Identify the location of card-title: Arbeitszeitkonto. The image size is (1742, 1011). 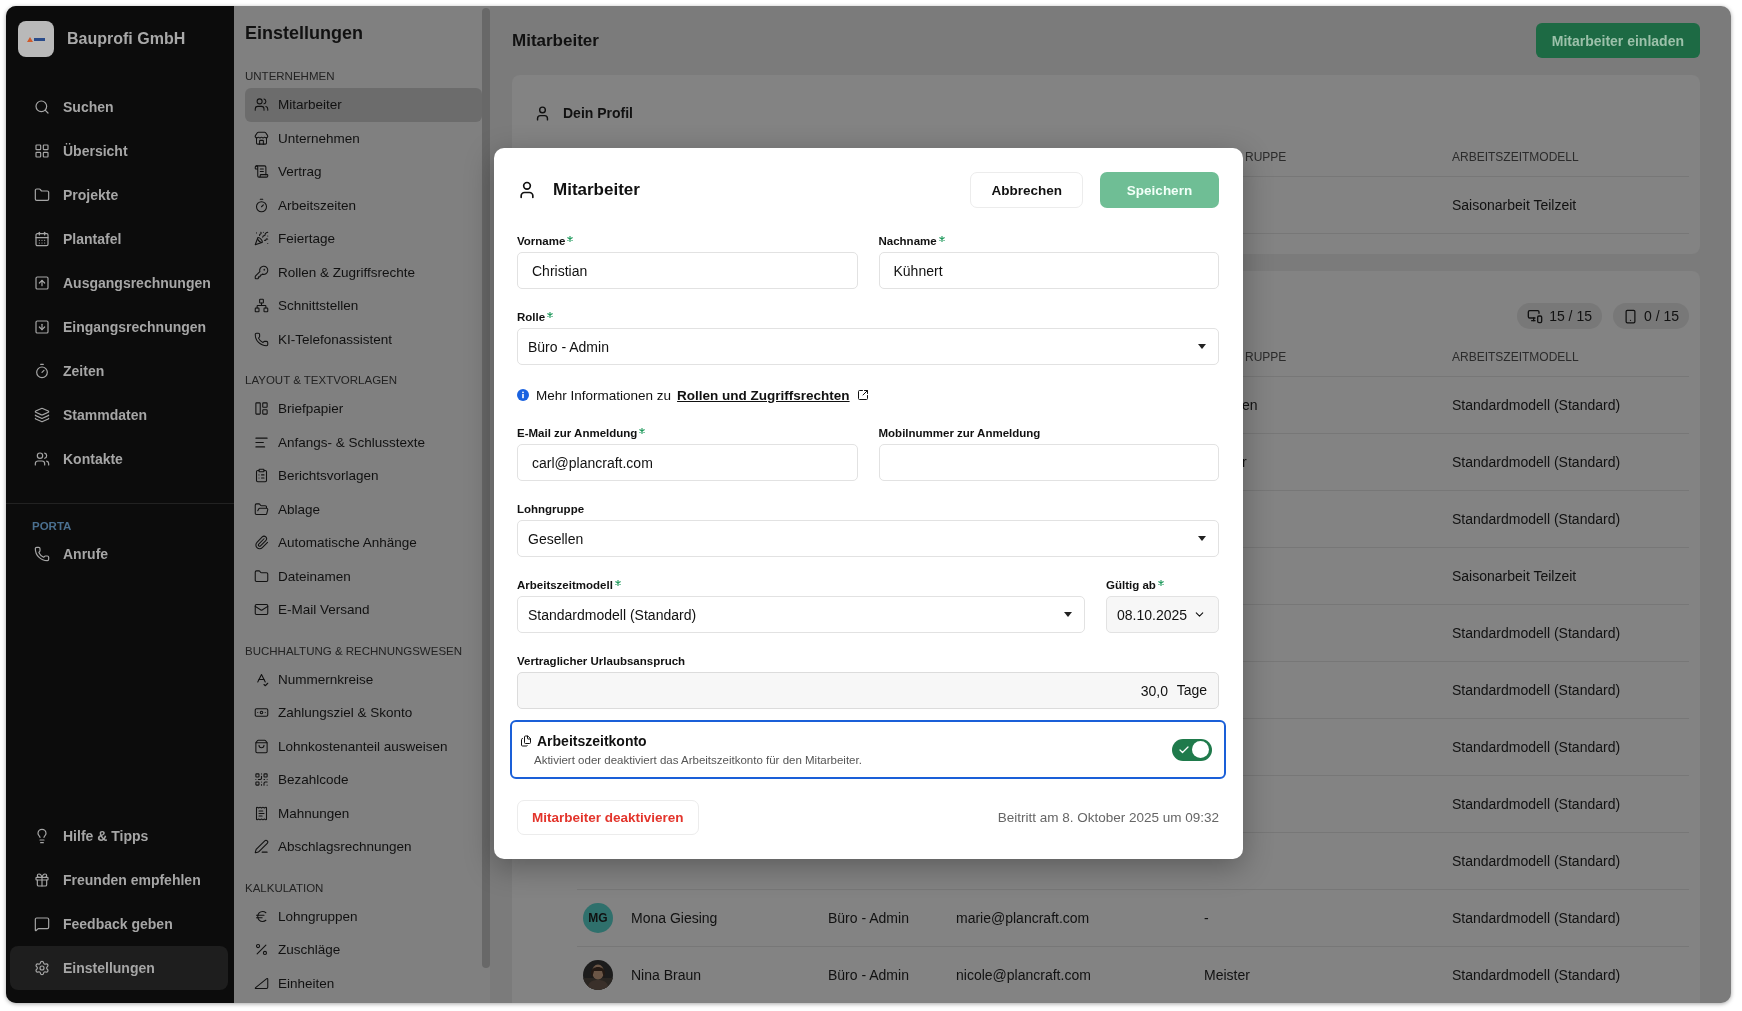
(592, 741).